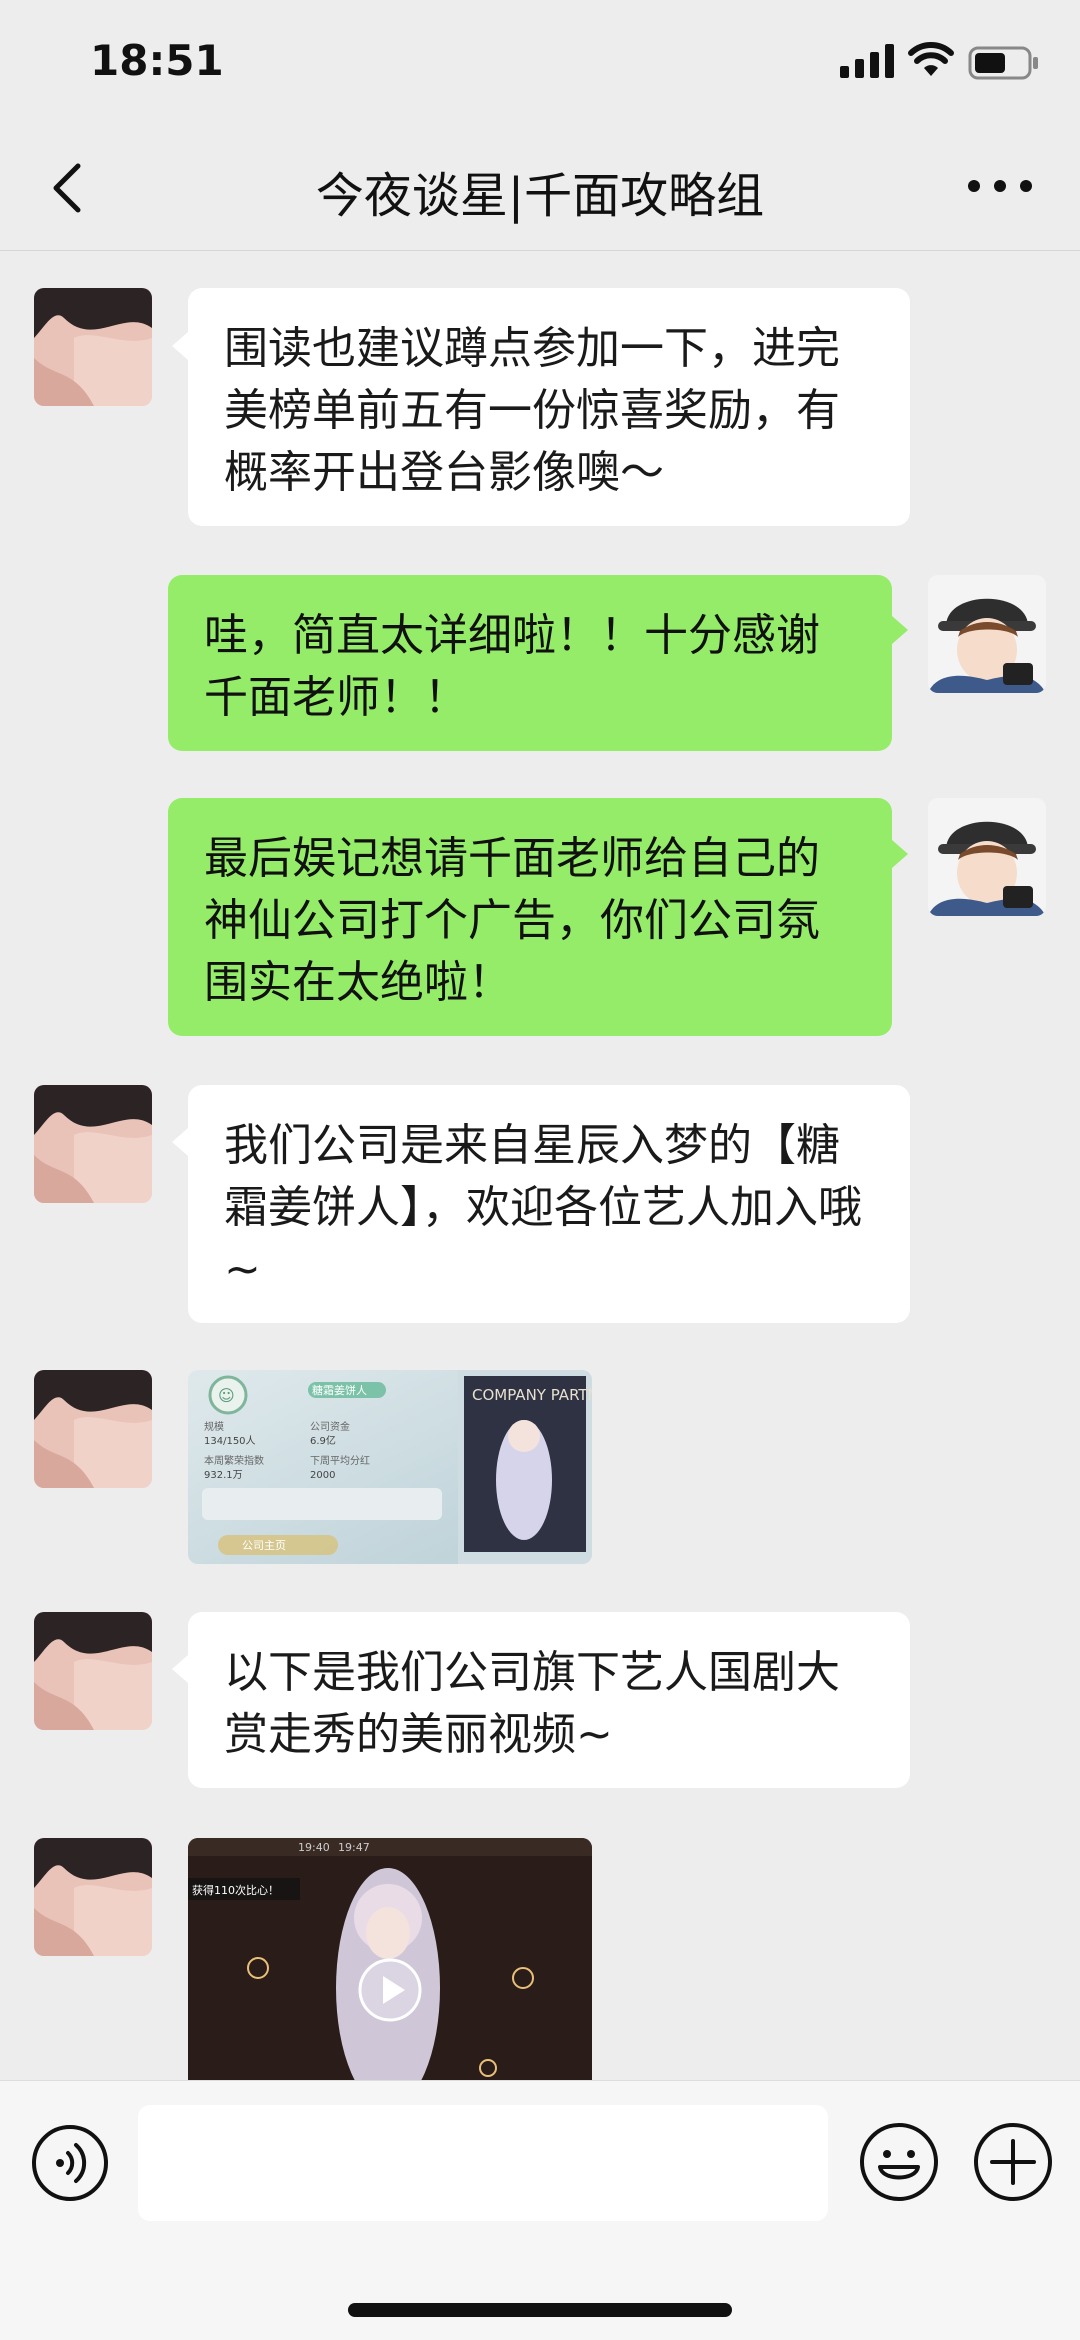  I want to click on svg-text: 2000, so click(322, 1475).